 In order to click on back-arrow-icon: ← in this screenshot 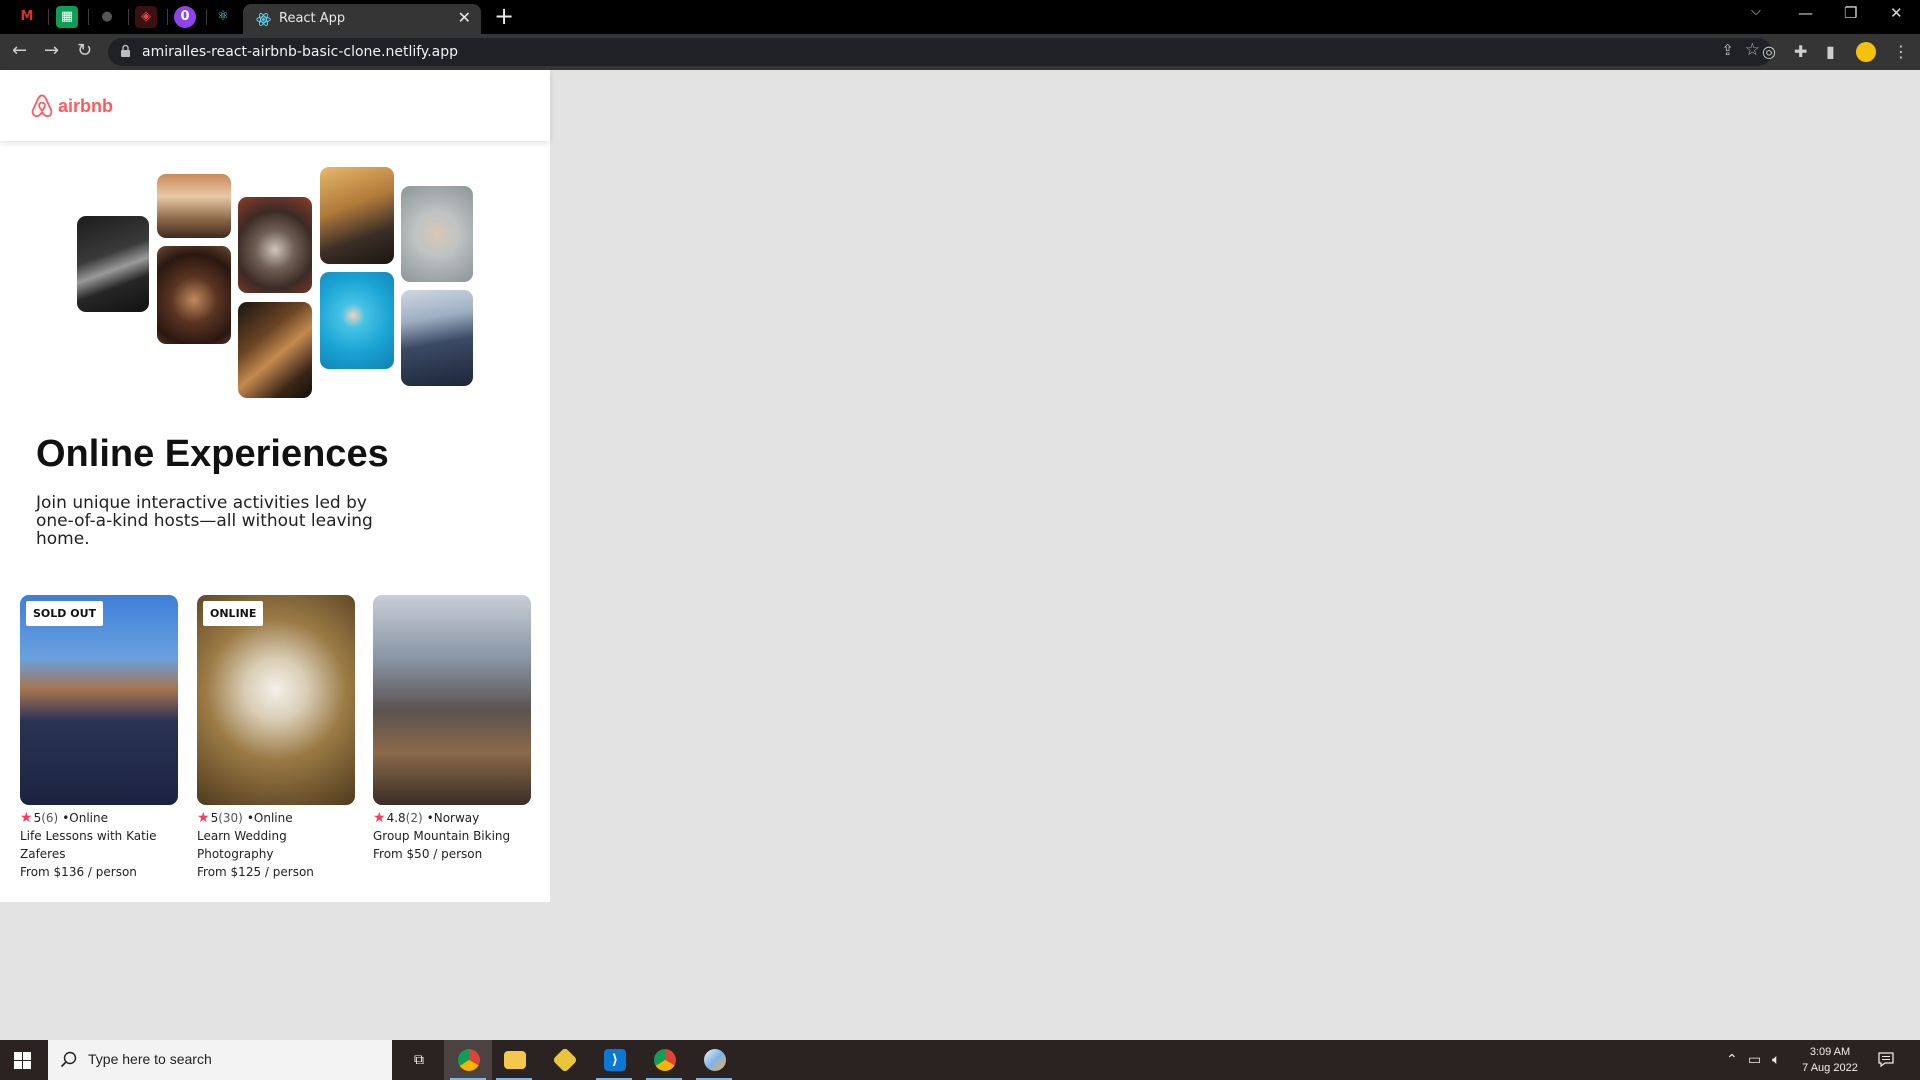, I will do `click(19, 51)`.